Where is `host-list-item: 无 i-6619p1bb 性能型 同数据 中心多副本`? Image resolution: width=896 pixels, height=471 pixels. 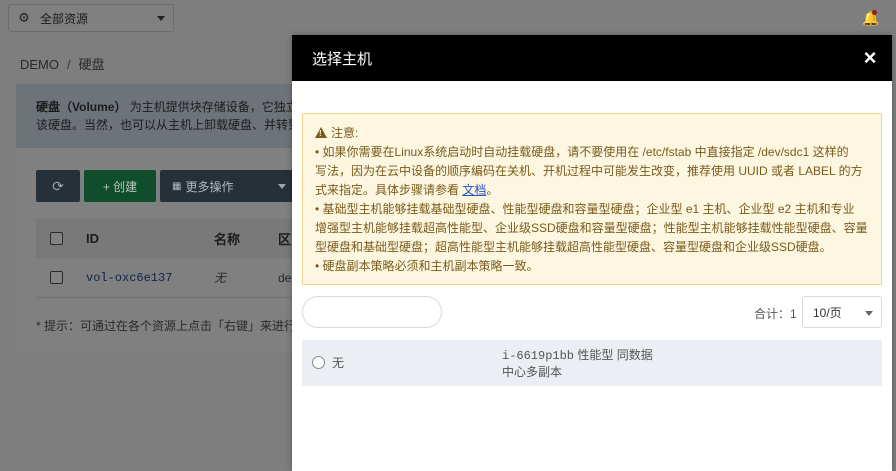
host-list-item: 无 i-6619p1bb 性能型 同数据 中心多副本 is located at coordinates (592, 363).